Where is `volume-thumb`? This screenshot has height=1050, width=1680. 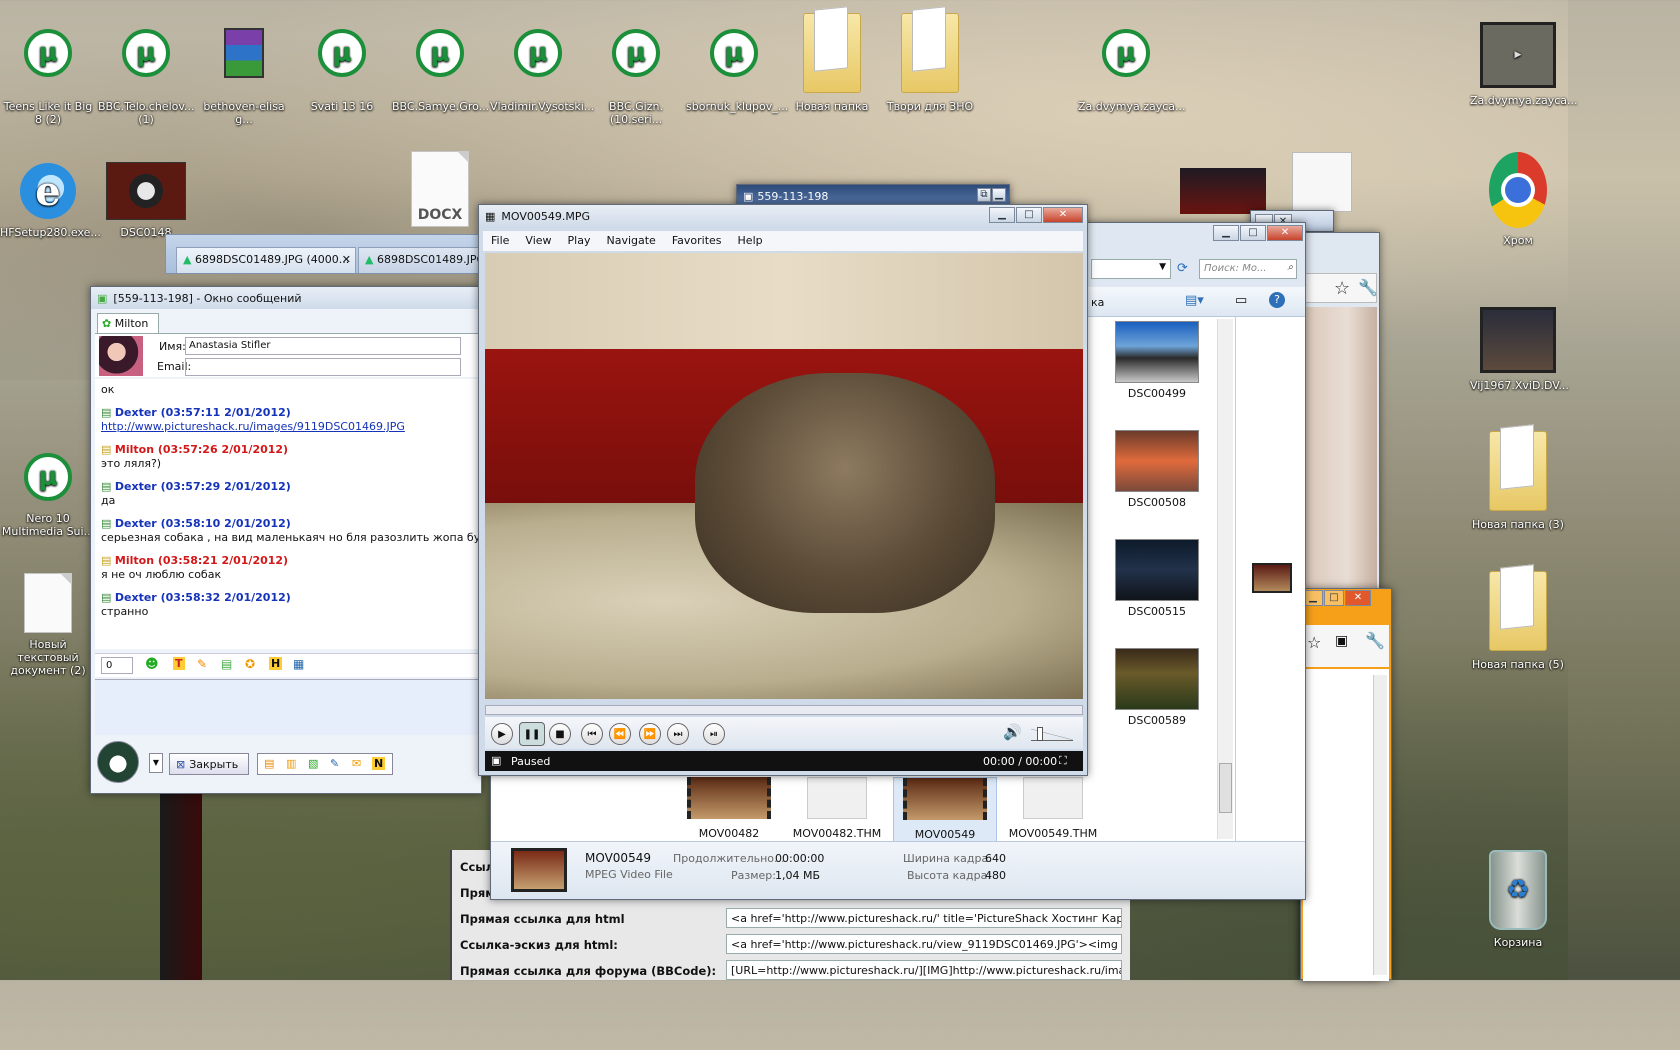
volume-thumb is located at coordinates (1040, 734).